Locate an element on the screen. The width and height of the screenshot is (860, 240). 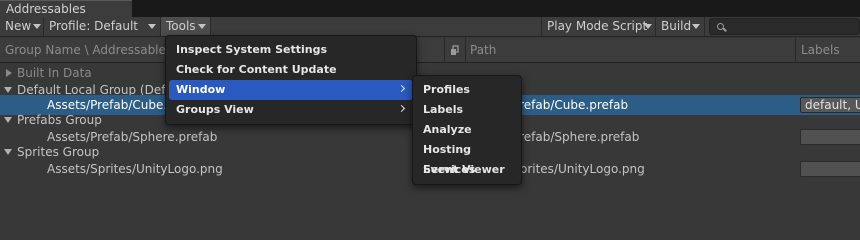
new-label: New is located at coordinates (18, 26).